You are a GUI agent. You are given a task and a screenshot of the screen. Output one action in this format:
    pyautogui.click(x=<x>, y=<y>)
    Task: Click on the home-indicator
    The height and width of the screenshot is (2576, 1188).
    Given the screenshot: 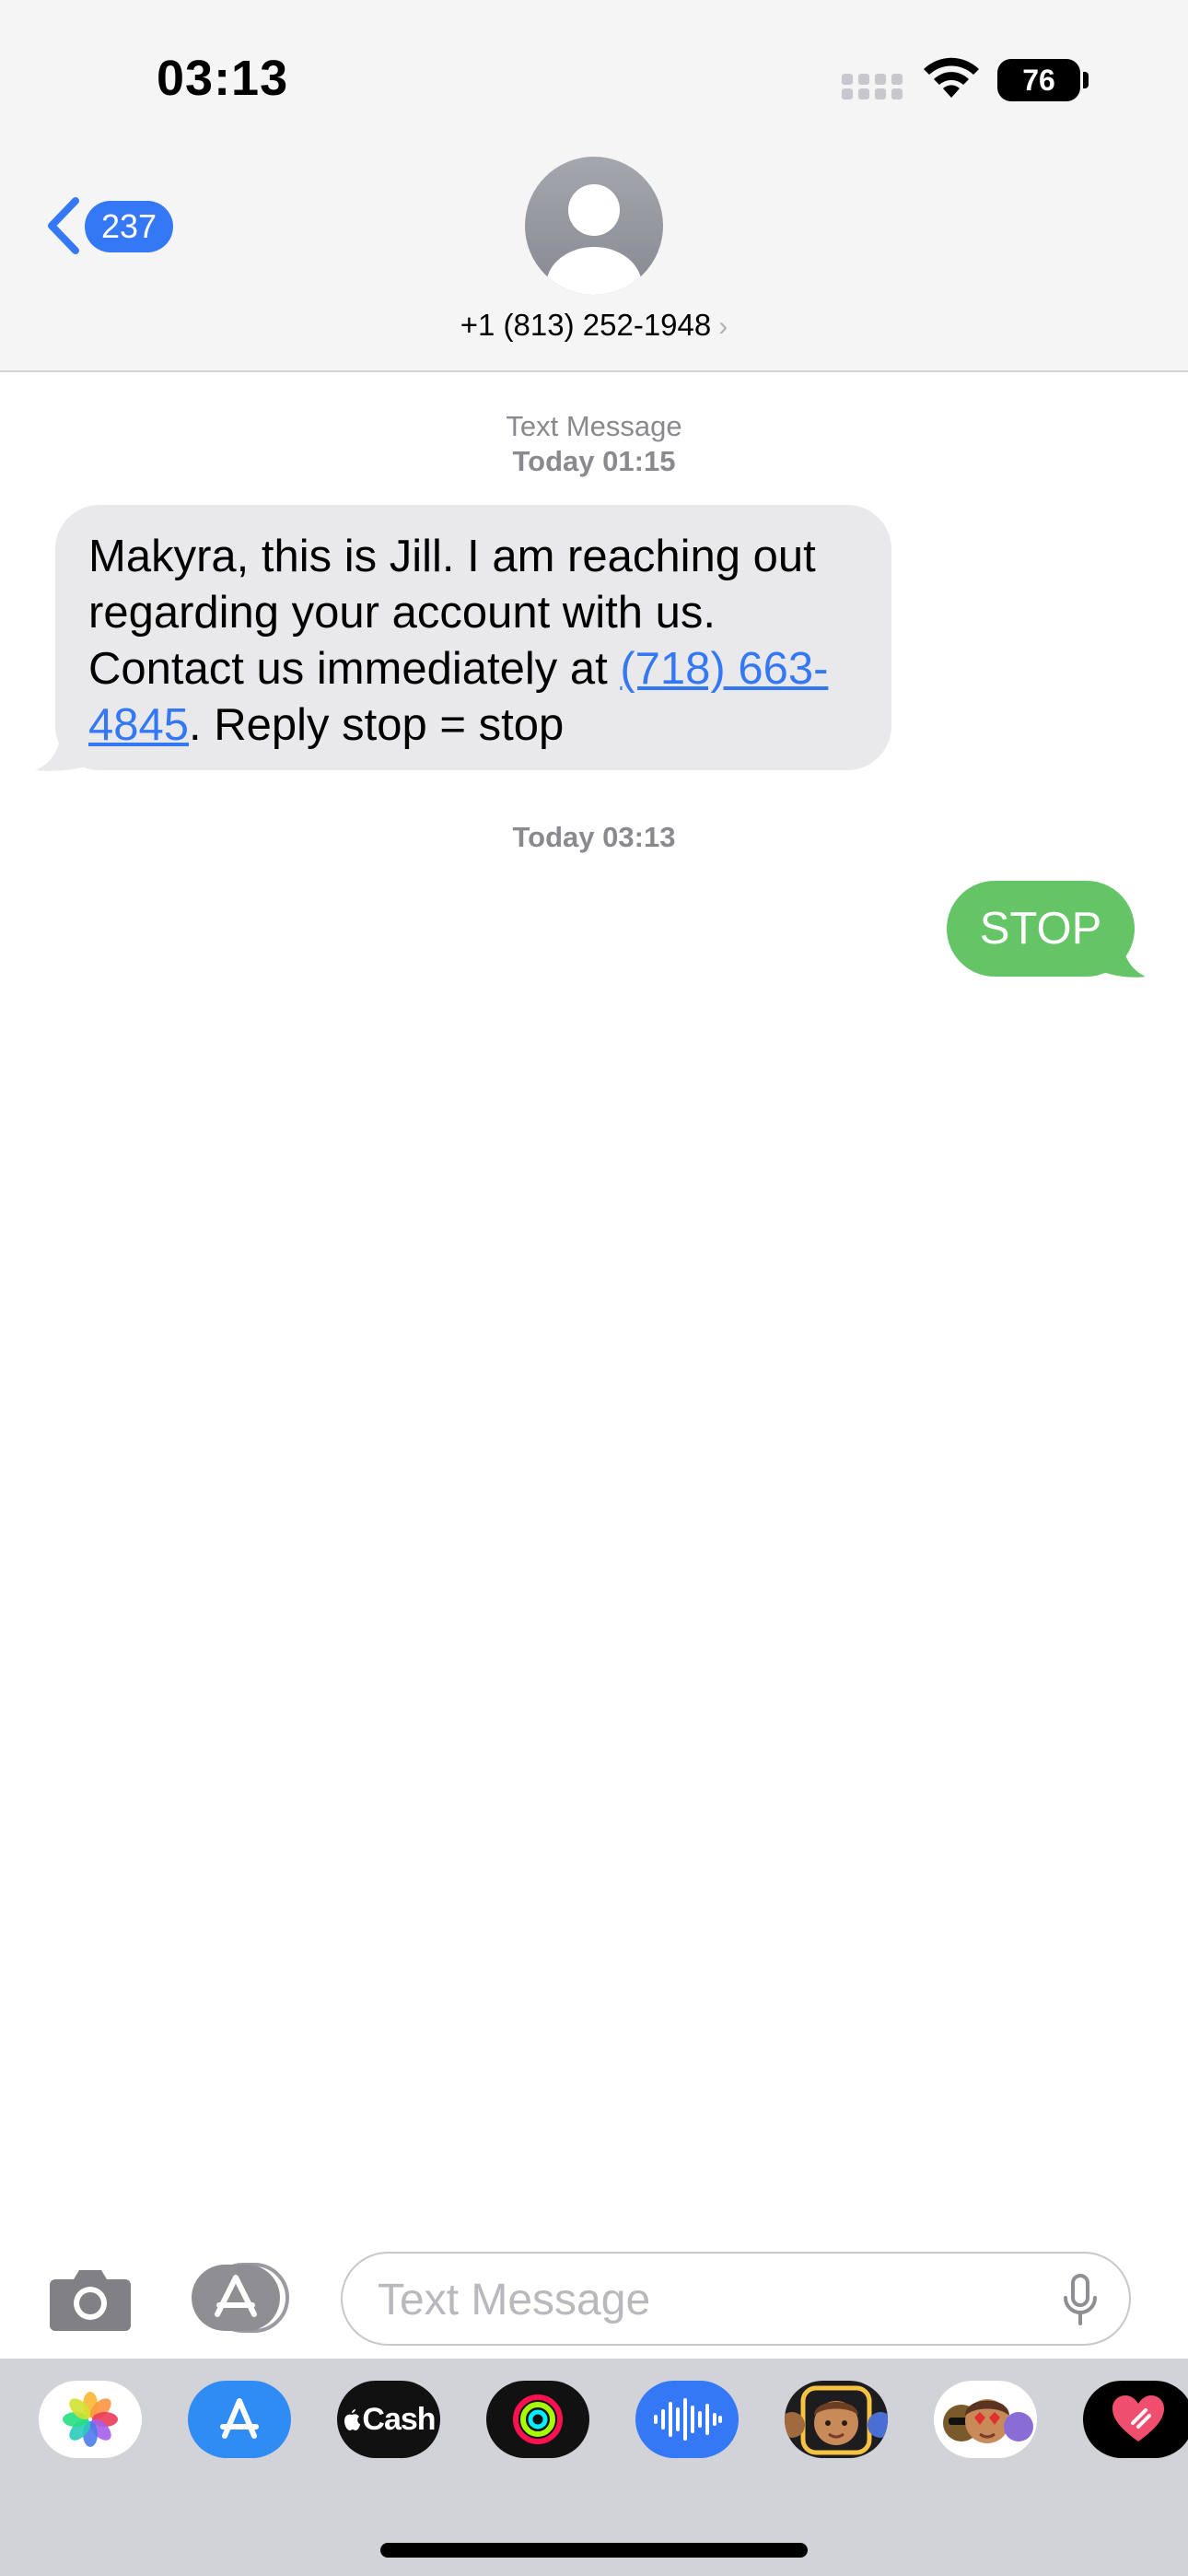 What is the action you would take?
    pyautogui.click(x=594, y=2550)
    